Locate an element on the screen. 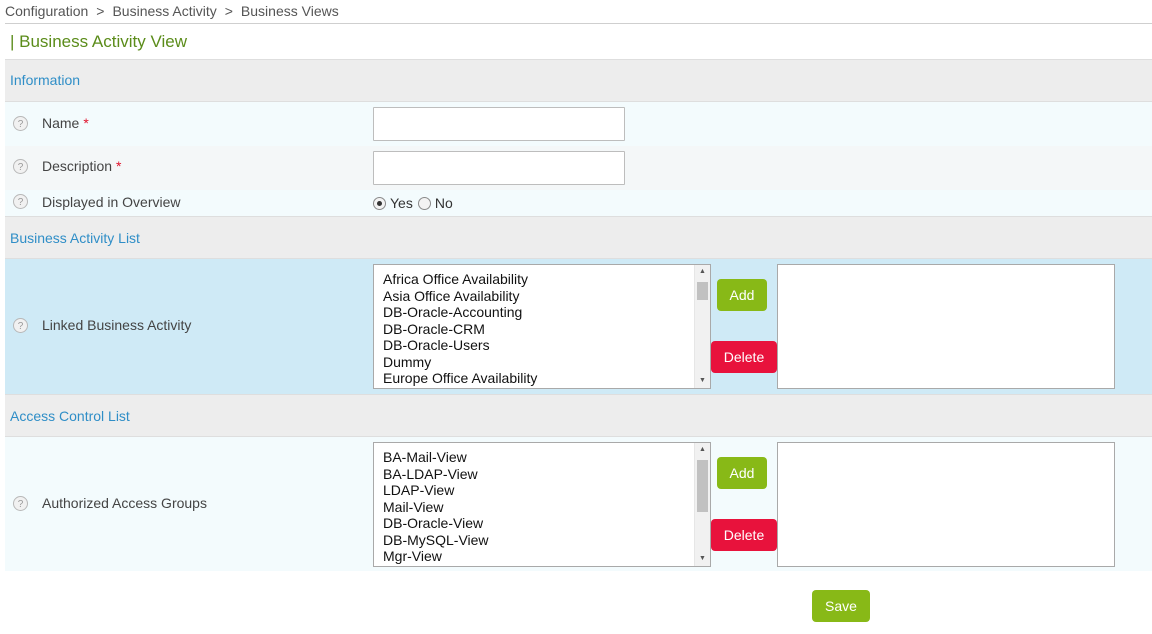  description-label: Description * is located at coordinates (82, 166).